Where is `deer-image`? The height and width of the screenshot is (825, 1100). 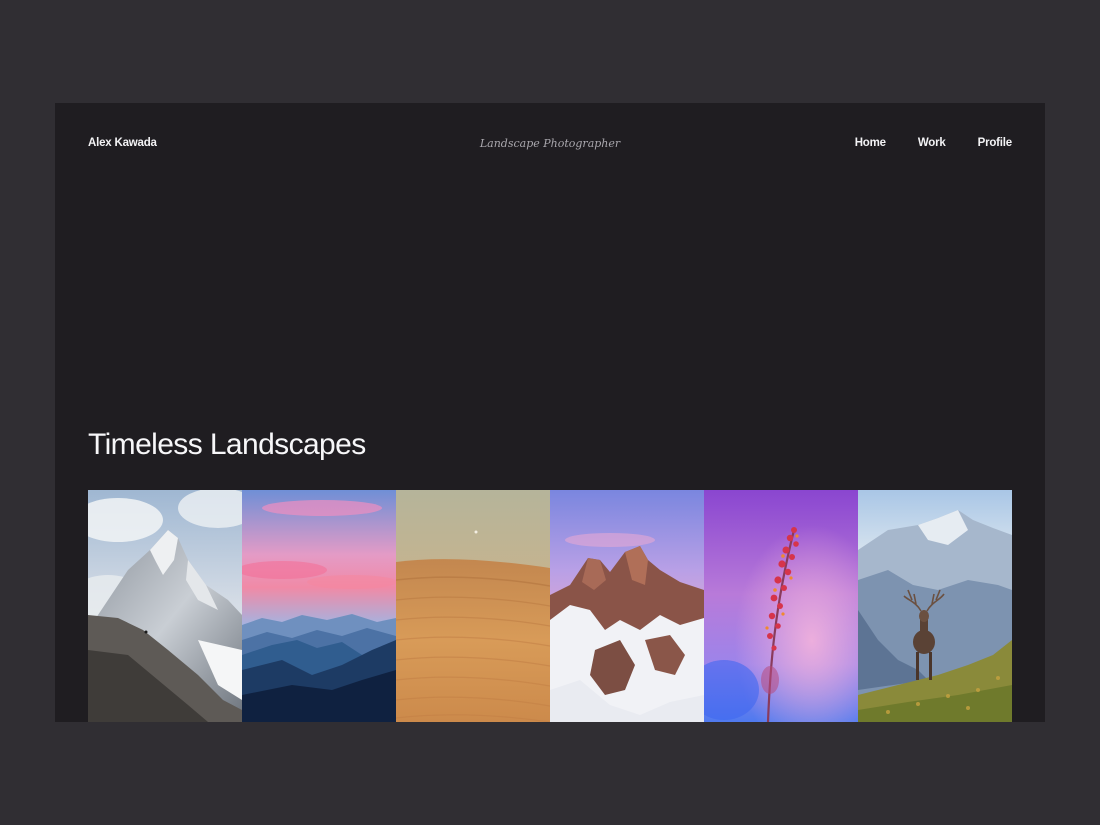 deer-image is located at coordinates (935, 606).